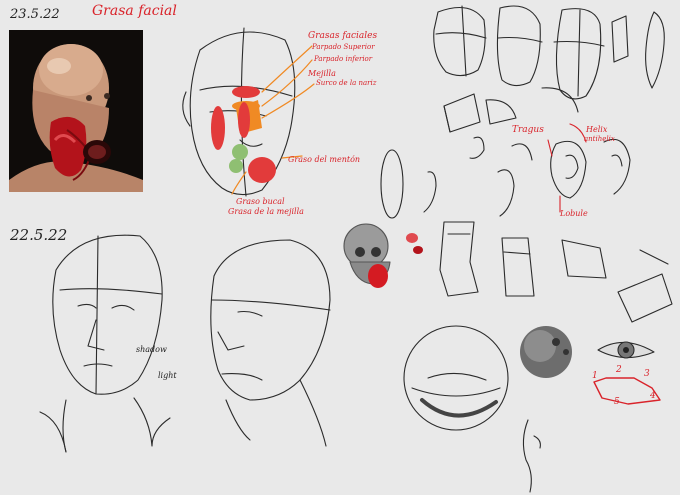 This screenshot has width=680, height=495. Describe the element at coordinates (574, 213) in the screenshot. I see `label-lobule: Lobule` at that location.